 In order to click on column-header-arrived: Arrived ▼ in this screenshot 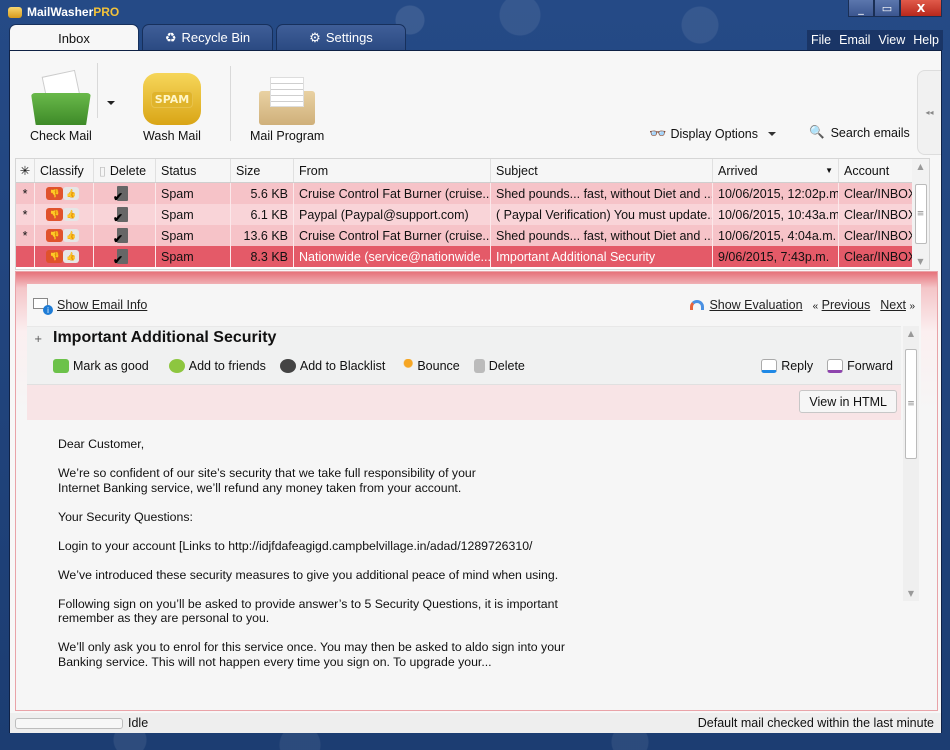, I will do `click(776, 170)`.